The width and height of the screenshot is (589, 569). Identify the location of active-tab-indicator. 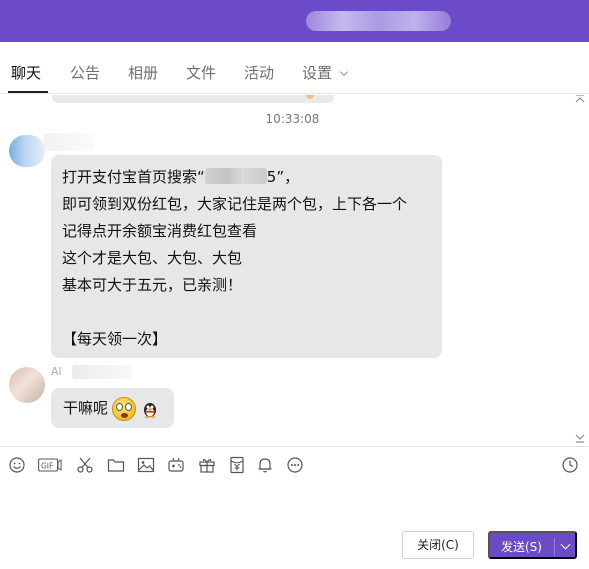
(28, 92).